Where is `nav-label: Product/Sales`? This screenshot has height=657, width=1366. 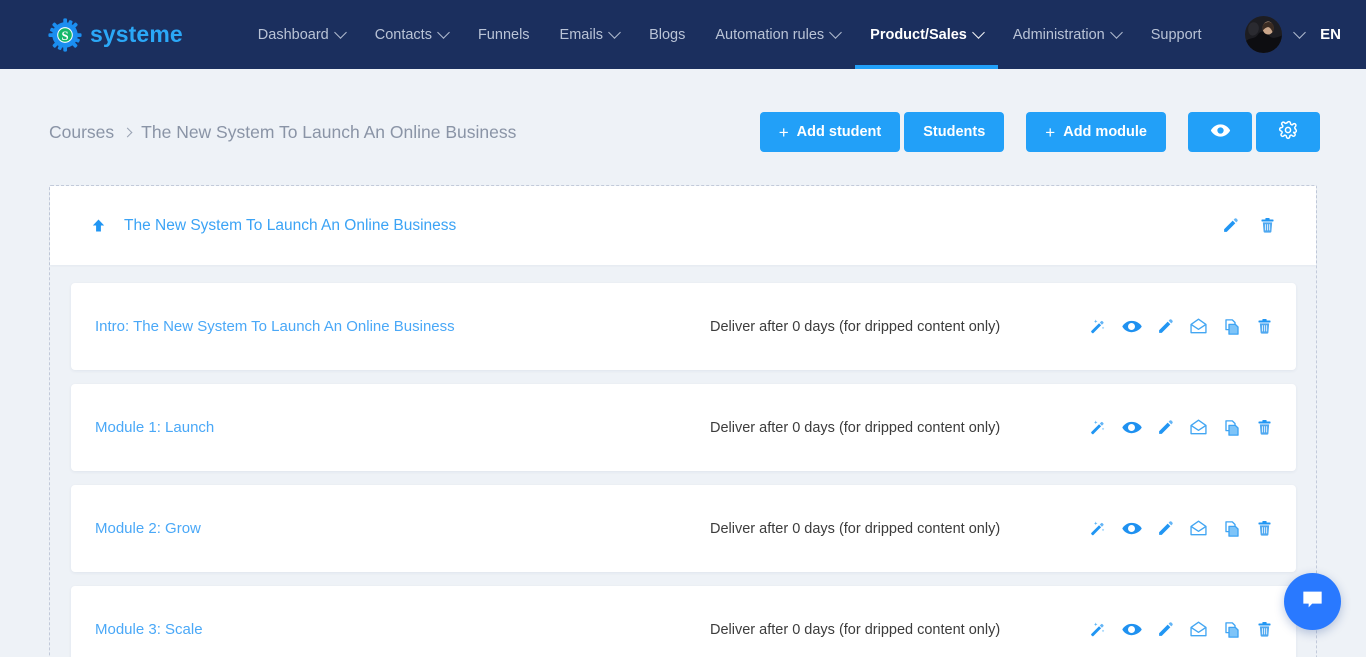 nav-label: Product/Sales is located at coordinates (918, 34).